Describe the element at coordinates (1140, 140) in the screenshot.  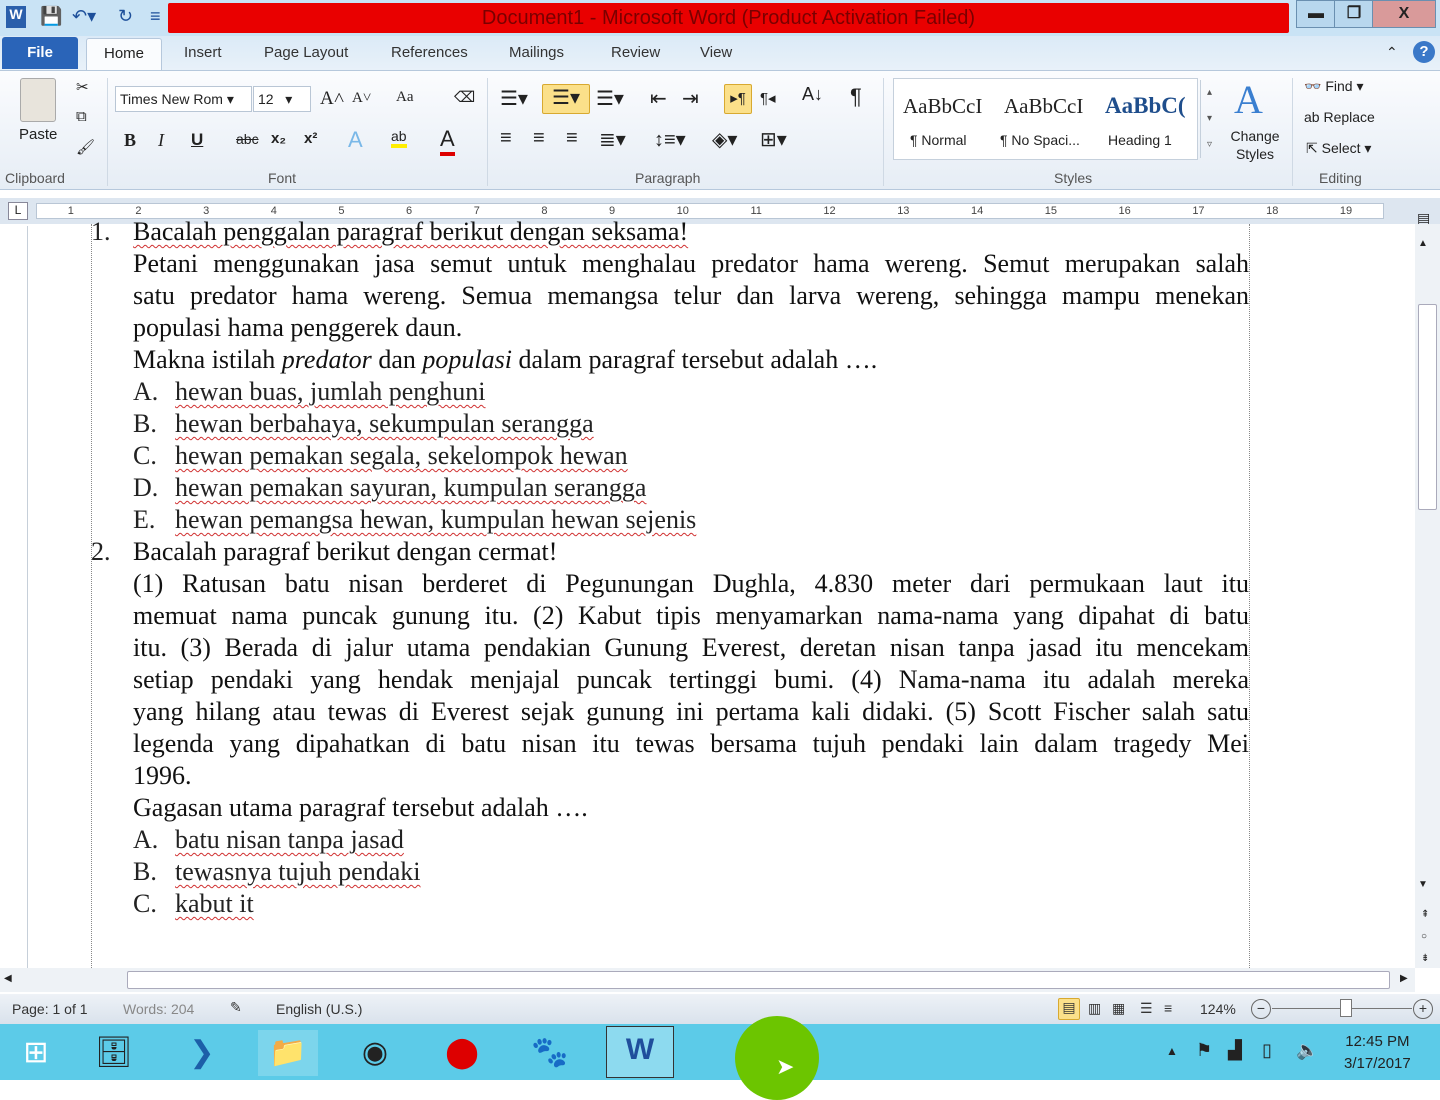
I see `style-heading1: Heading 1` at that location.